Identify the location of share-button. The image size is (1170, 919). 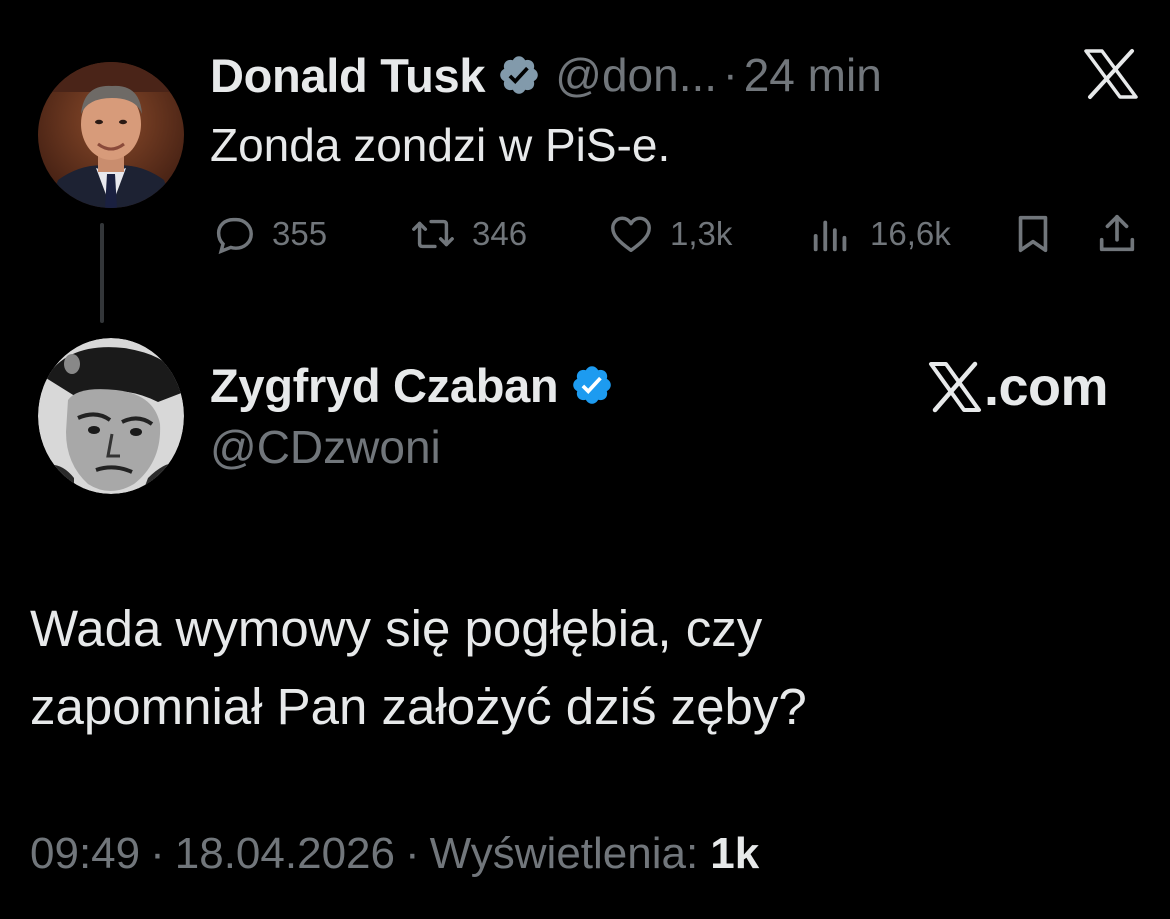
(1117, 234).